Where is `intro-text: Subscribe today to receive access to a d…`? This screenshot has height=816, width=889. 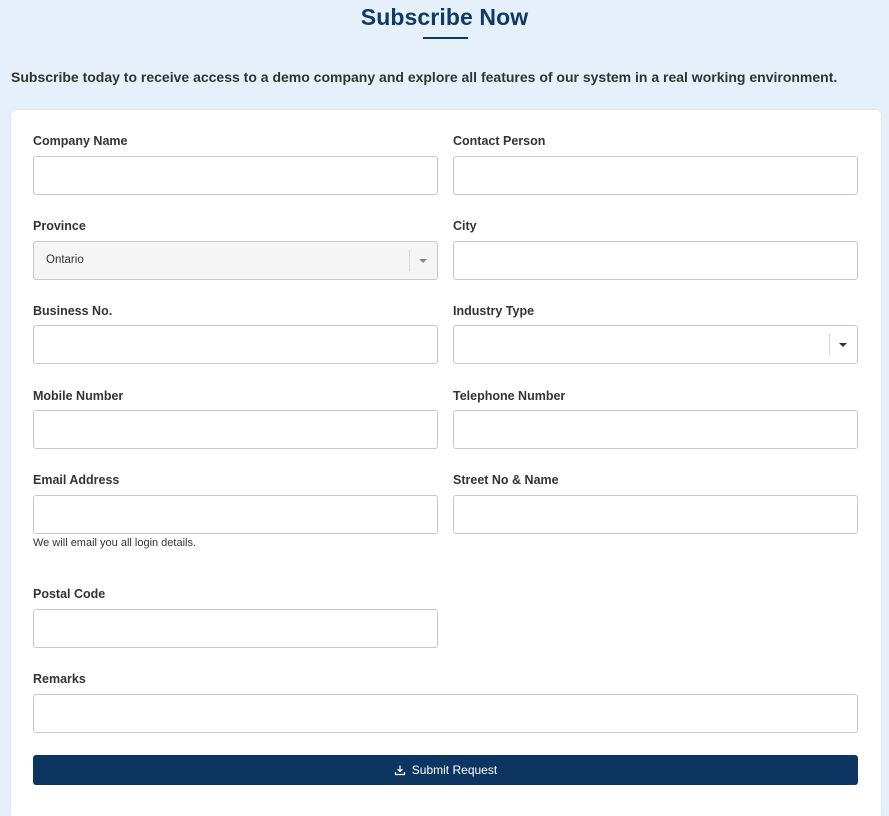 intro-text: Subscribe today to receive access to a d… is located at coordinates (424, 77).